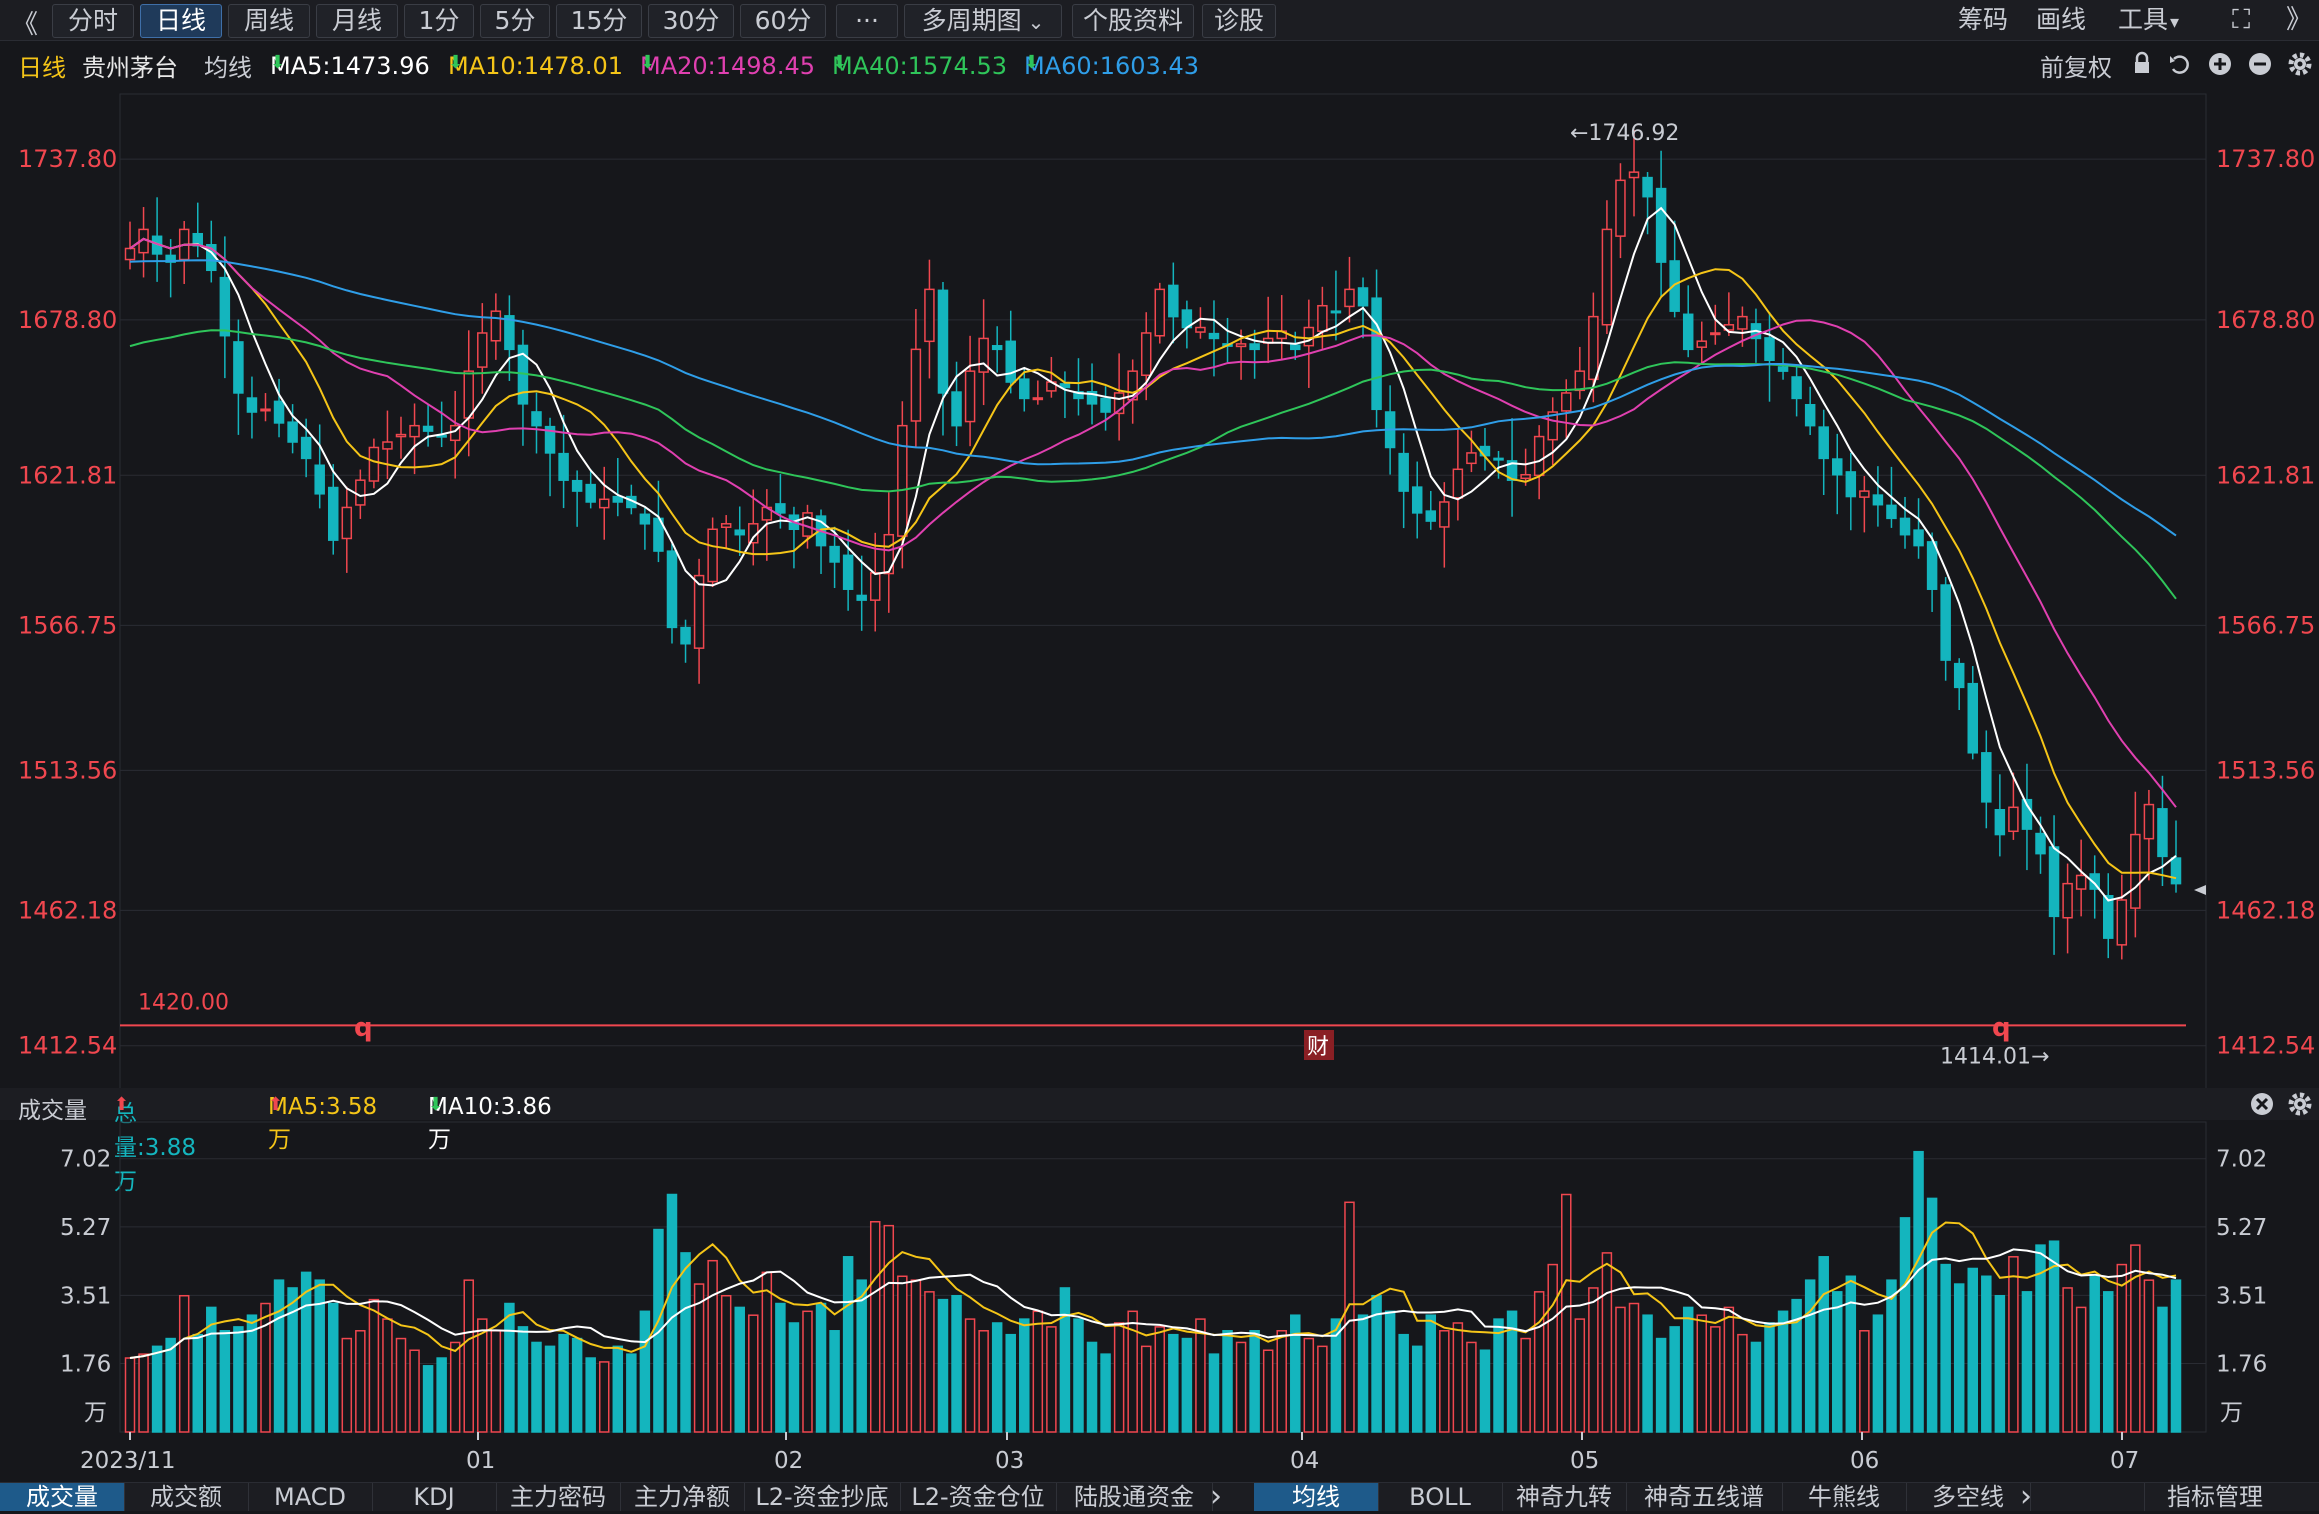 This screenshot has width=2319, height=1514. I want to click on indicator-management-button: 指标管理, so click(2230, 1497).